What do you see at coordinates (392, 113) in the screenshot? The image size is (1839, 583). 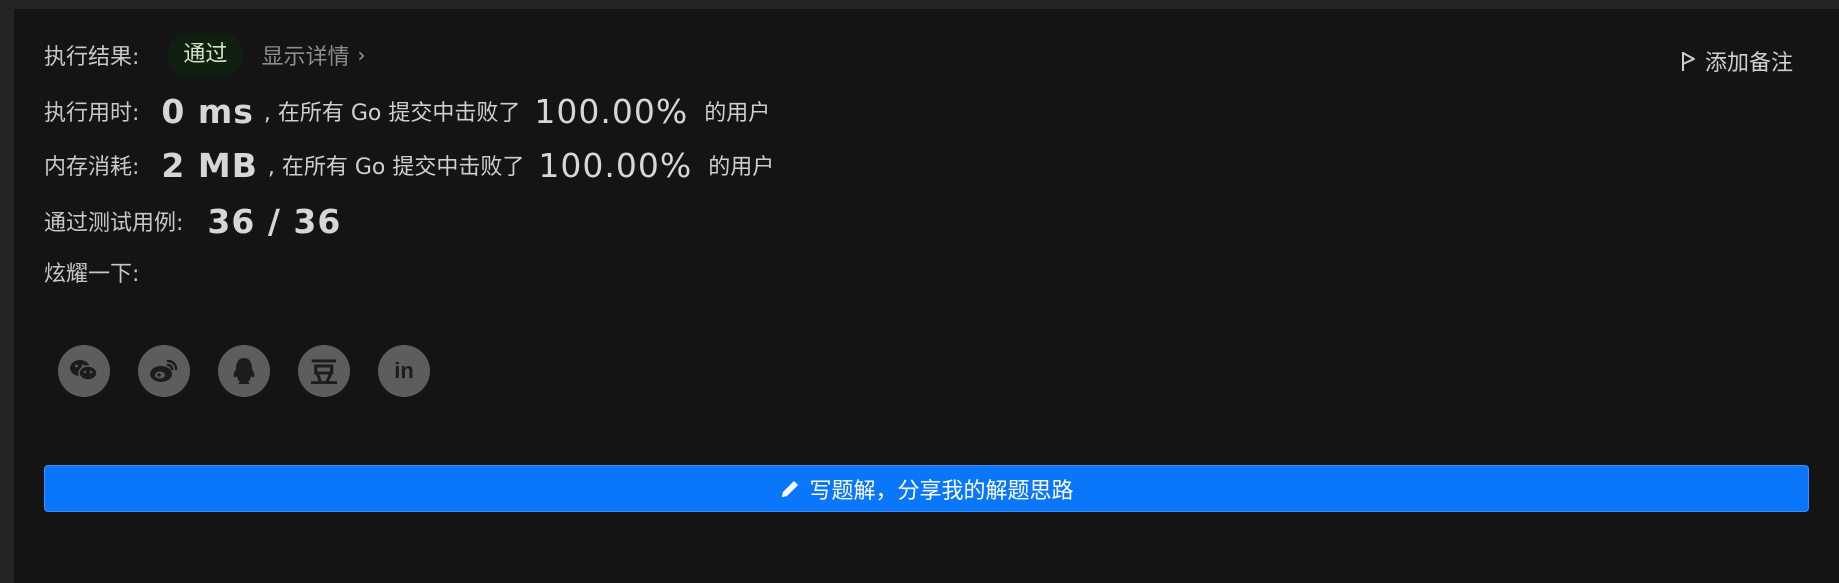 I see `runtime-text-before: , 在所有 Go 提交中击败了` at bounding box center [392, 113].